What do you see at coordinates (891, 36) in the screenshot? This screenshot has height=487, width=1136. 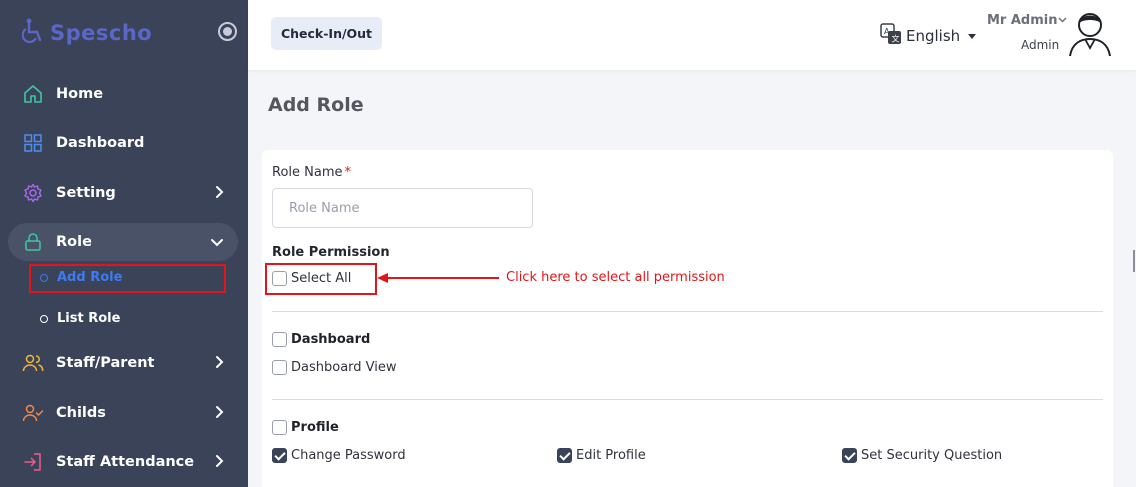 I see `translate-icon: A文` at bounding box center [891, 36].